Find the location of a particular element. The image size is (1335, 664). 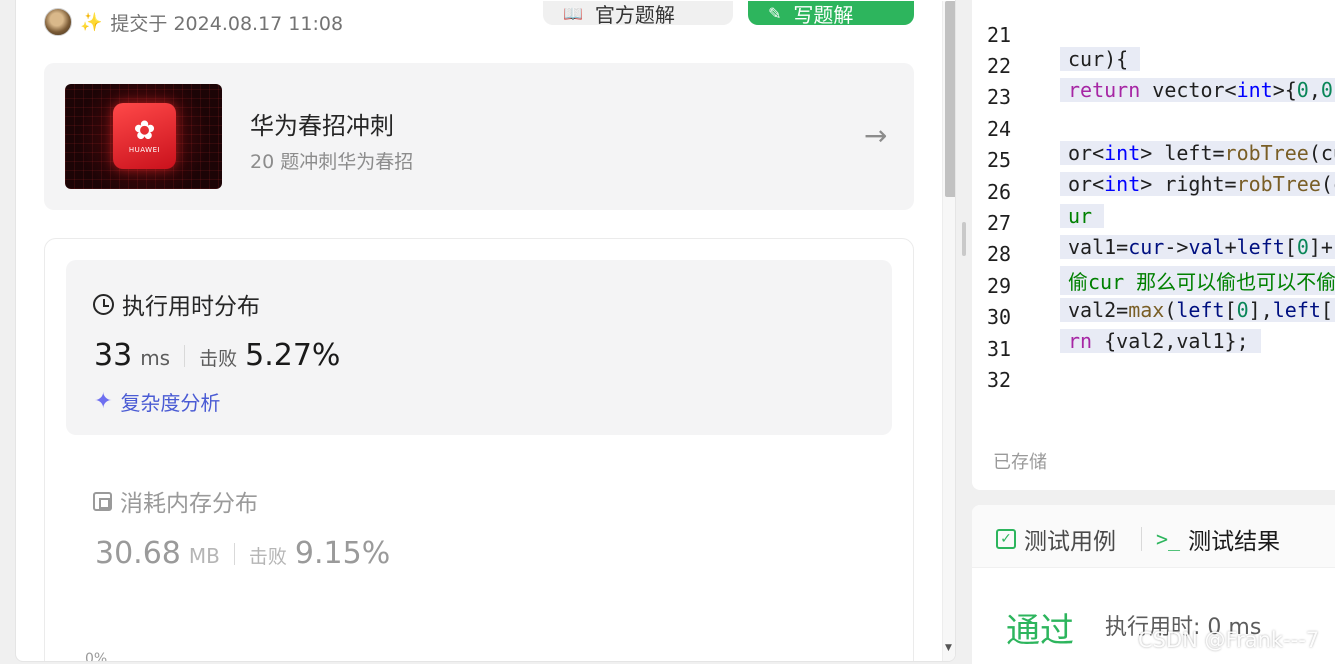

huawei-logo: ✿ HUAWEI is located at coordinates (144, 136).